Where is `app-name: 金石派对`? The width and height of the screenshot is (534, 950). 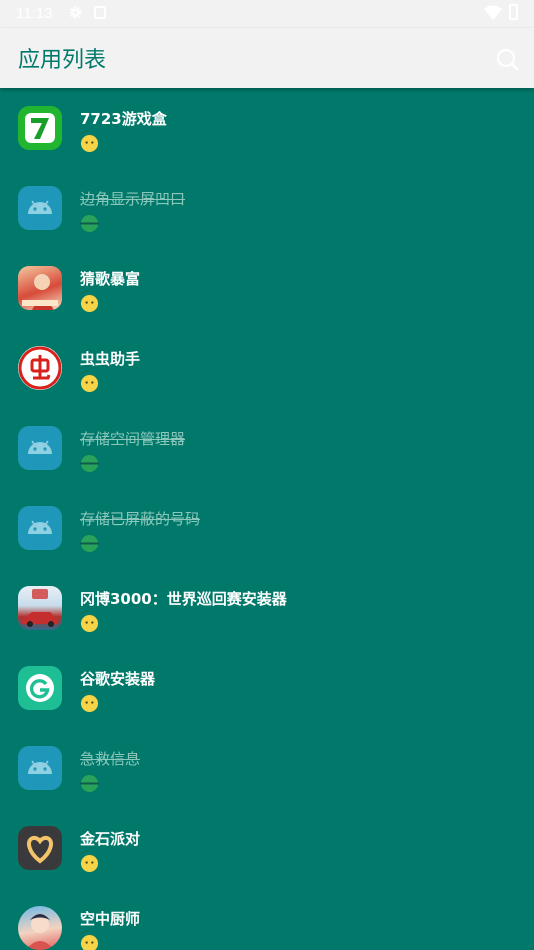
app-name: 金石派对 is located at coordinates (110, 839).